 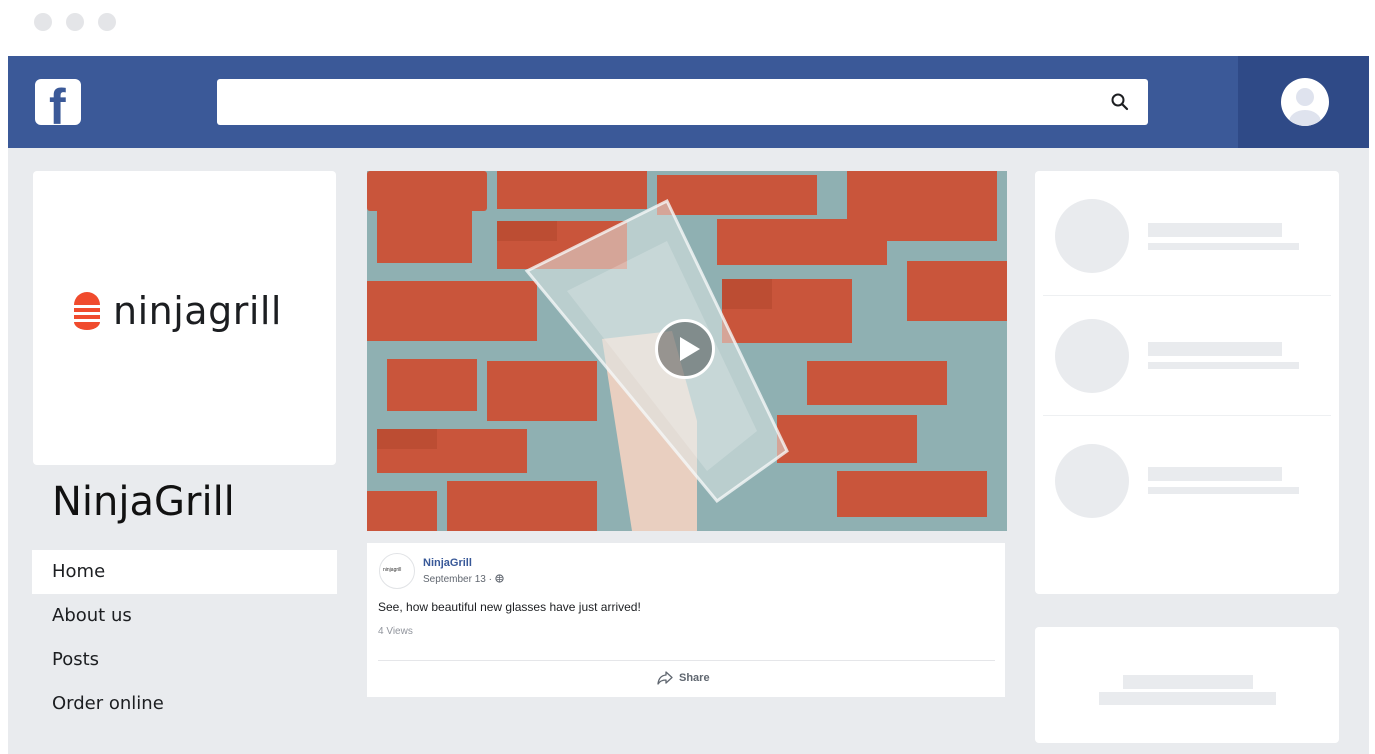 I want to click on post-divider, so click(x=686, y=660).